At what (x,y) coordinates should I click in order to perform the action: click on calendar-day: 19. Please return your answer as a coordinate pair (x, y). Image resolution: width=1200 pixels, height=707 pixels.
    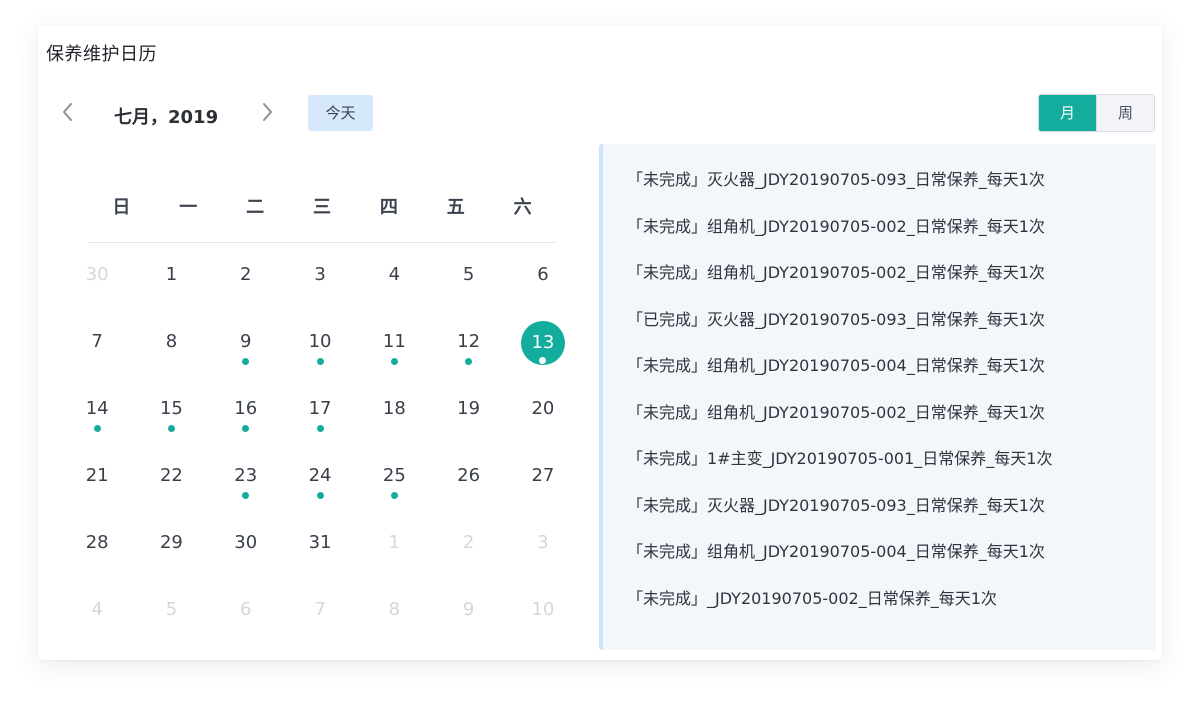
    Looking at the image, I should click on (468, 409).